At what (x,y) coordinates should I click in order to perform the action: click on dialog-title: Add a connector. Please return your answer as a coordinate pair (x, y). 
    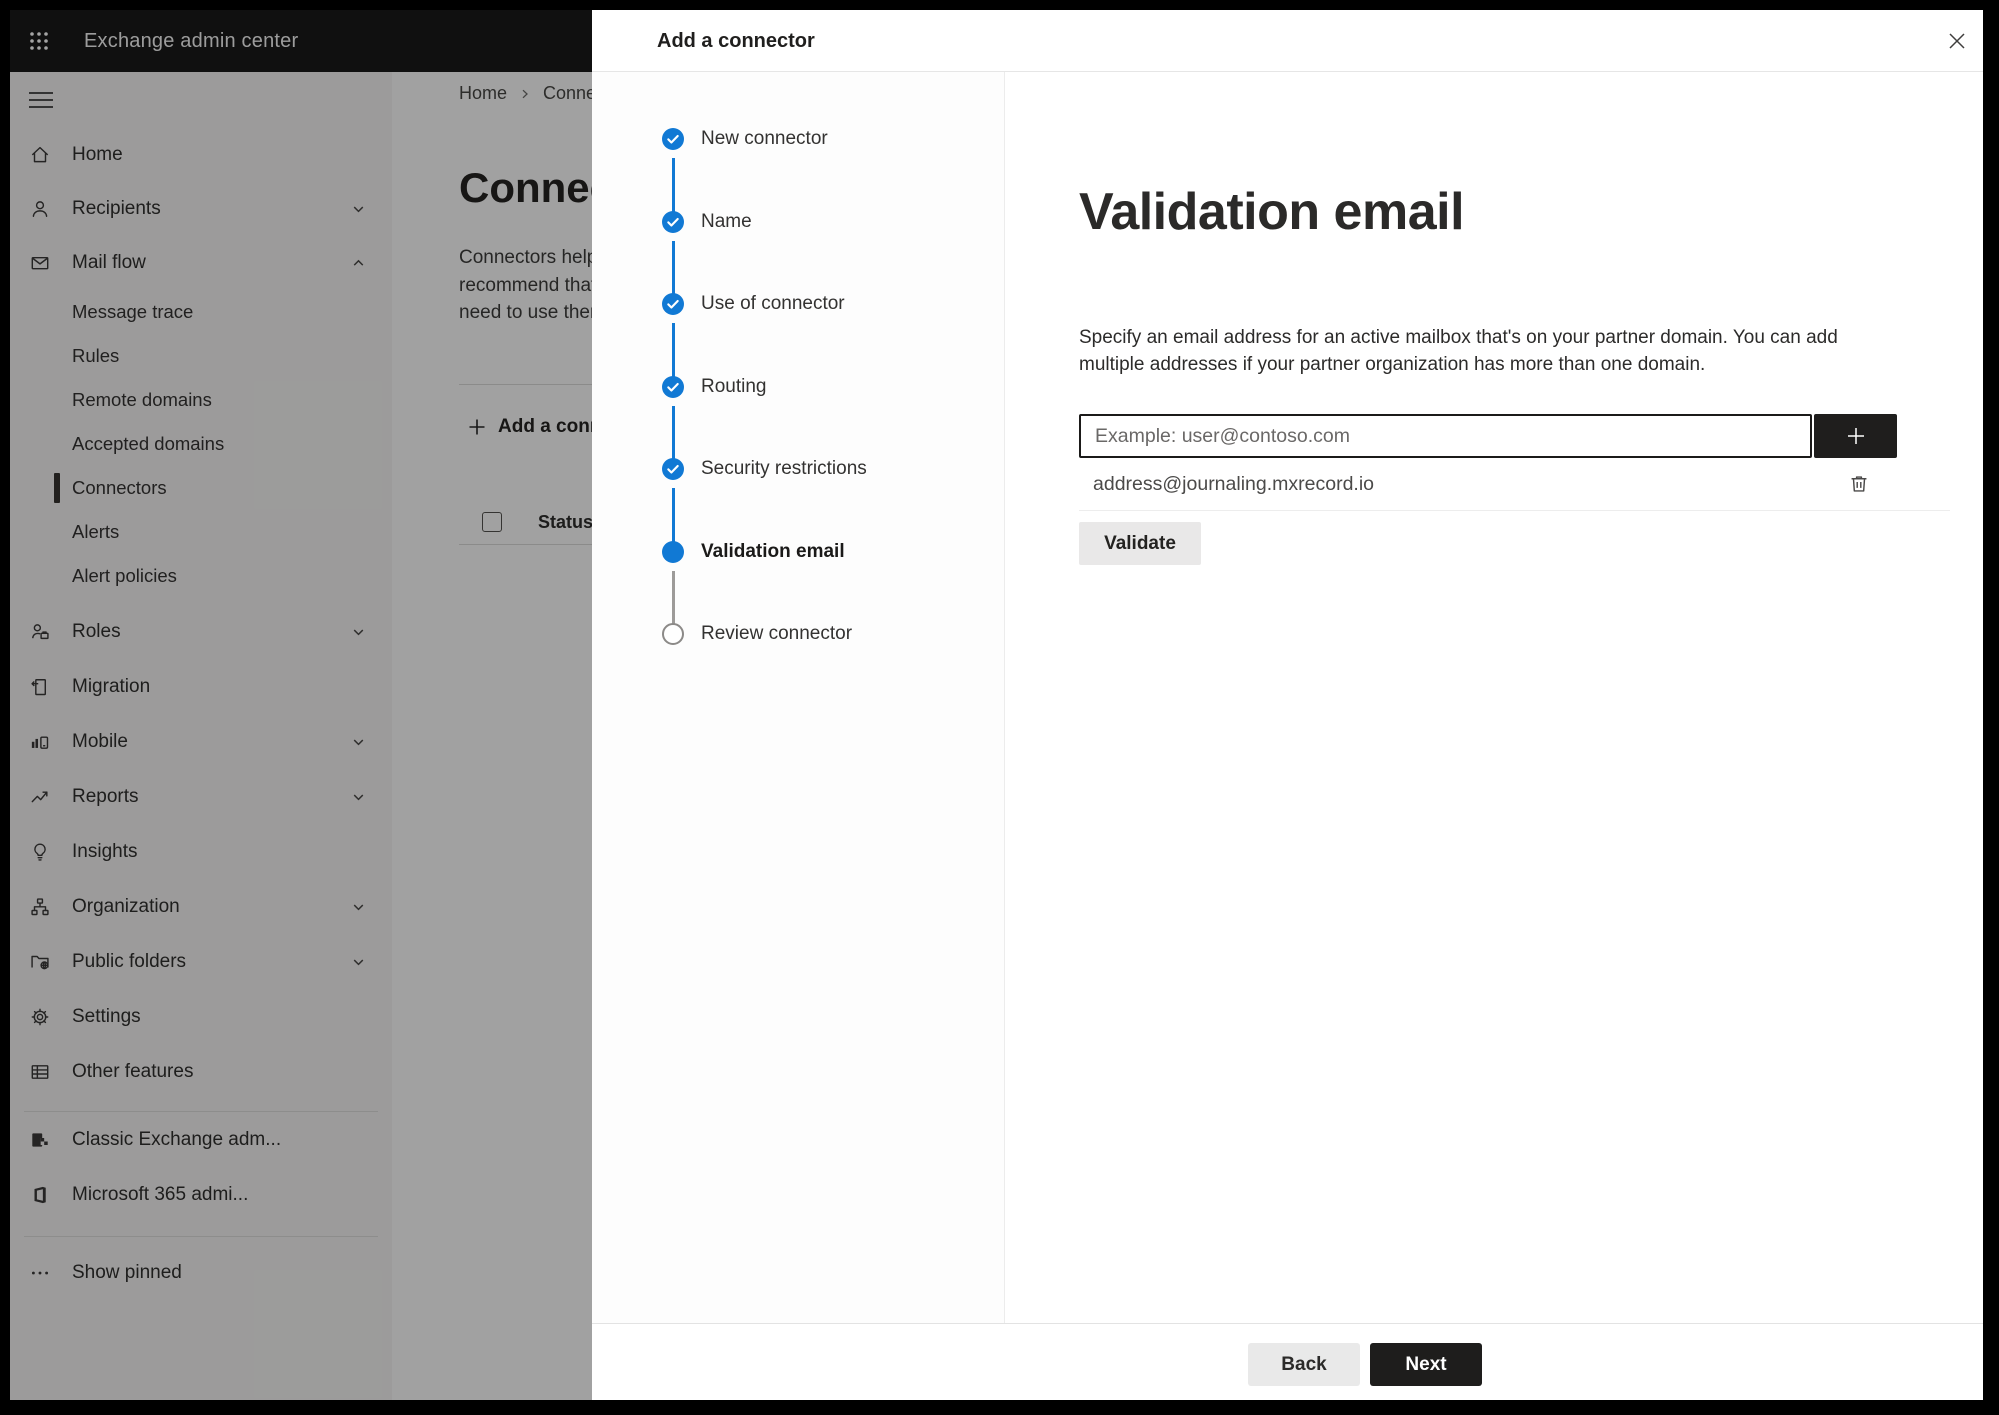
    Looking at the image, I should click on (736, 41).